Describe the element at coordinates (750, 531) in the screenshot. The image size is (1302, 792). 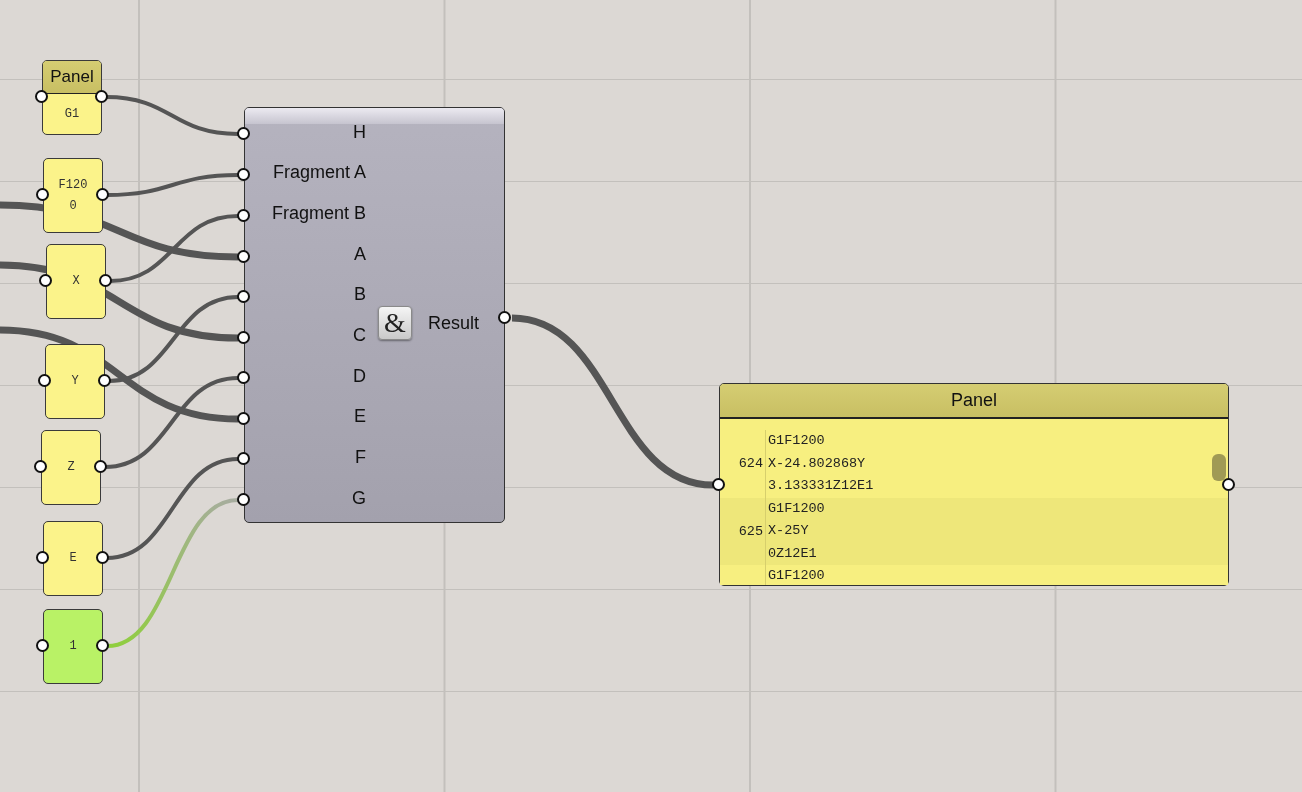
I see `line-number: 625` at that location.